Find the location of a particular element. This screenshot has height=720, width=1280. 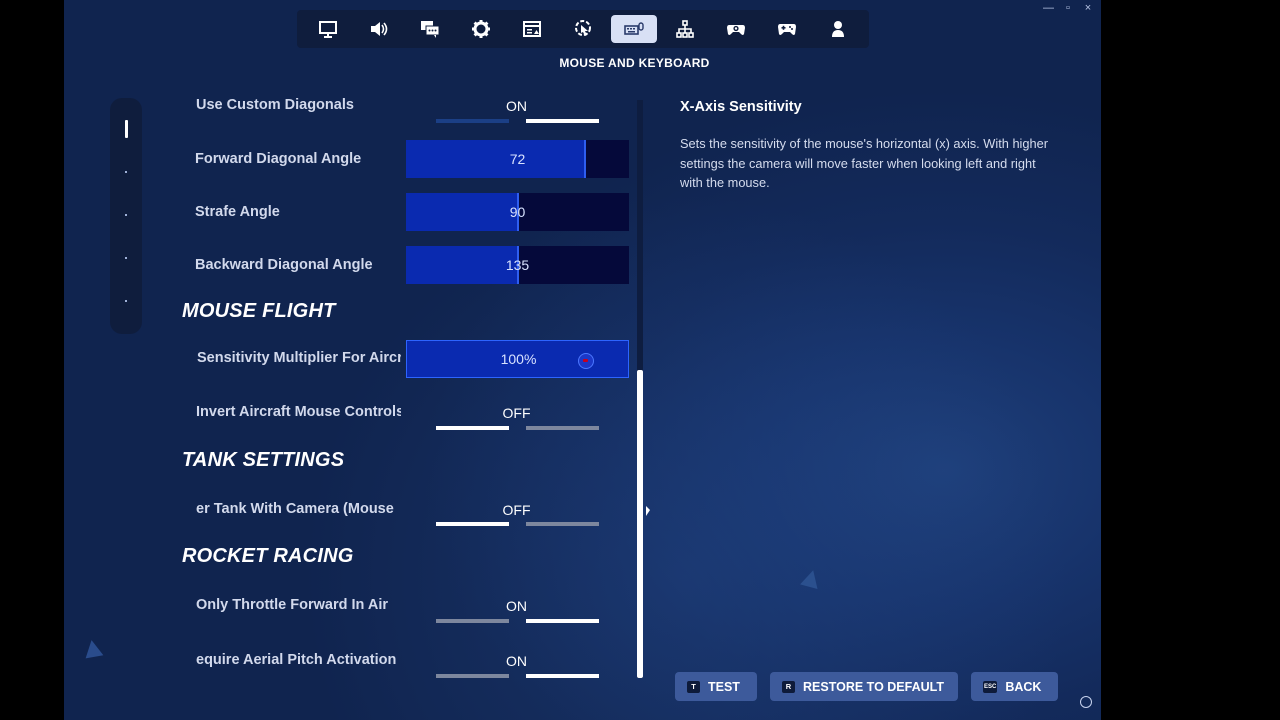

maximize-icon: ▫ is located at coordinates (1068, 8).